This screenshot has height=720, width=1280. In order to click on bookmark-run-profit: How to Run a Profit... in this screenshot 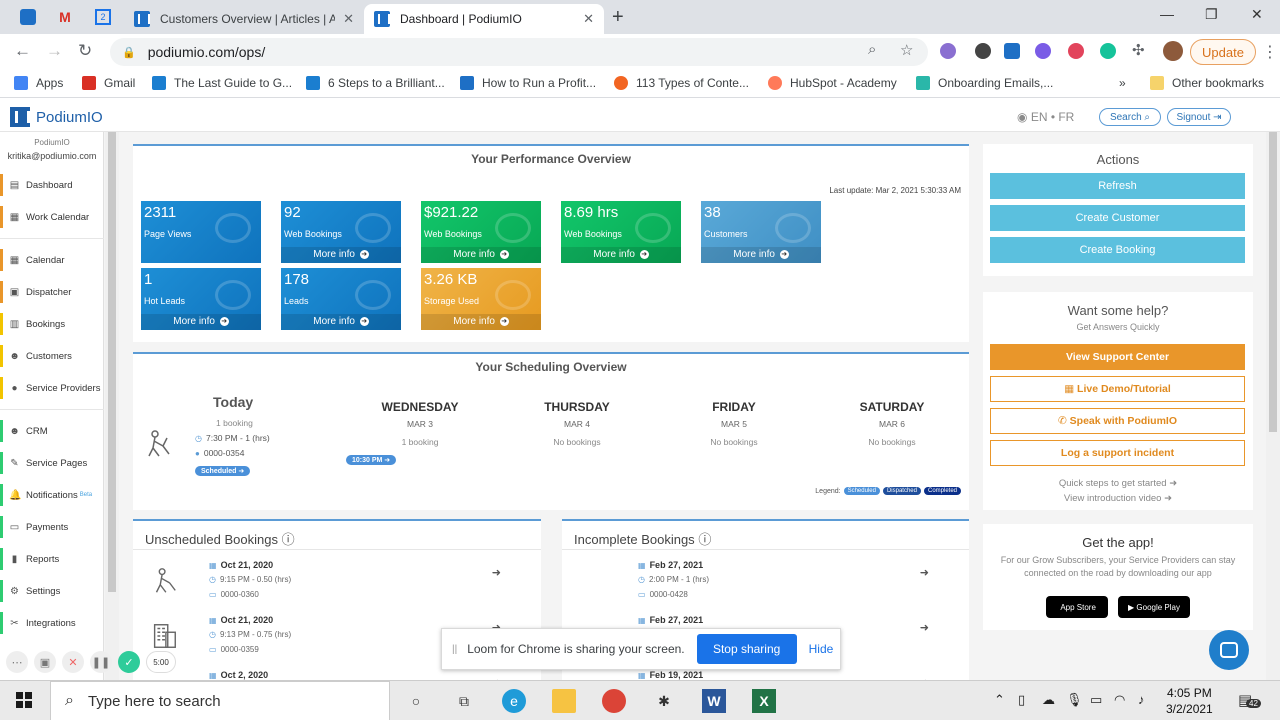, I will do `click(528, 83)`.